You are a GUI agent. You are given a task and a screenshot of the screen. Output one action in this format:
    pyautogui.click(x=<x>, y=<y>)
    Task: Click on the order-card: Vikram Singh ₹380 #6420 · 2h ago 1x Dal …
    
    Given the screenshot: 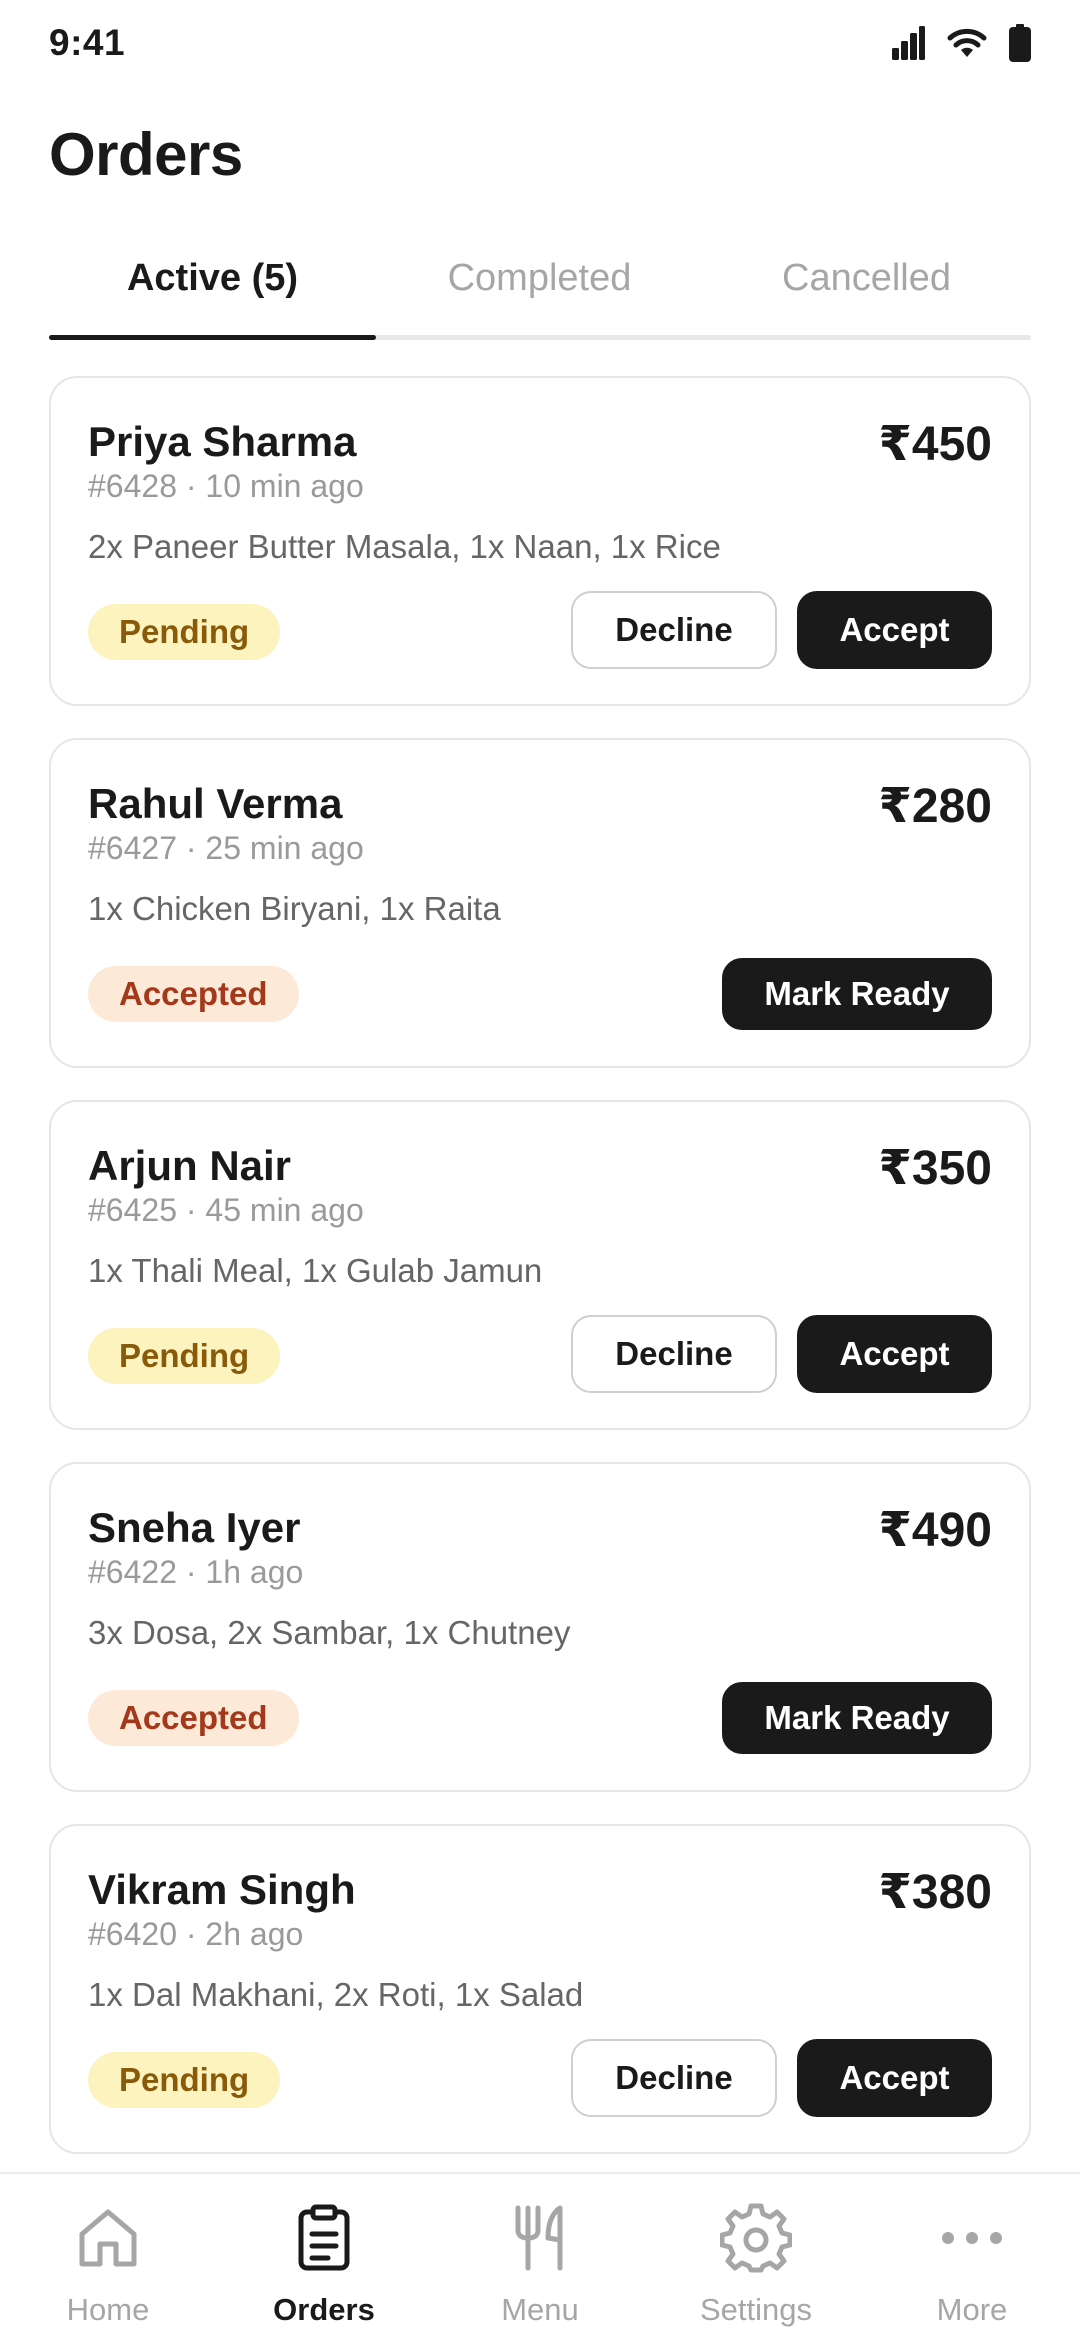 What is the action you would take?
    pyautogui.click(x=540, y=1989)
    